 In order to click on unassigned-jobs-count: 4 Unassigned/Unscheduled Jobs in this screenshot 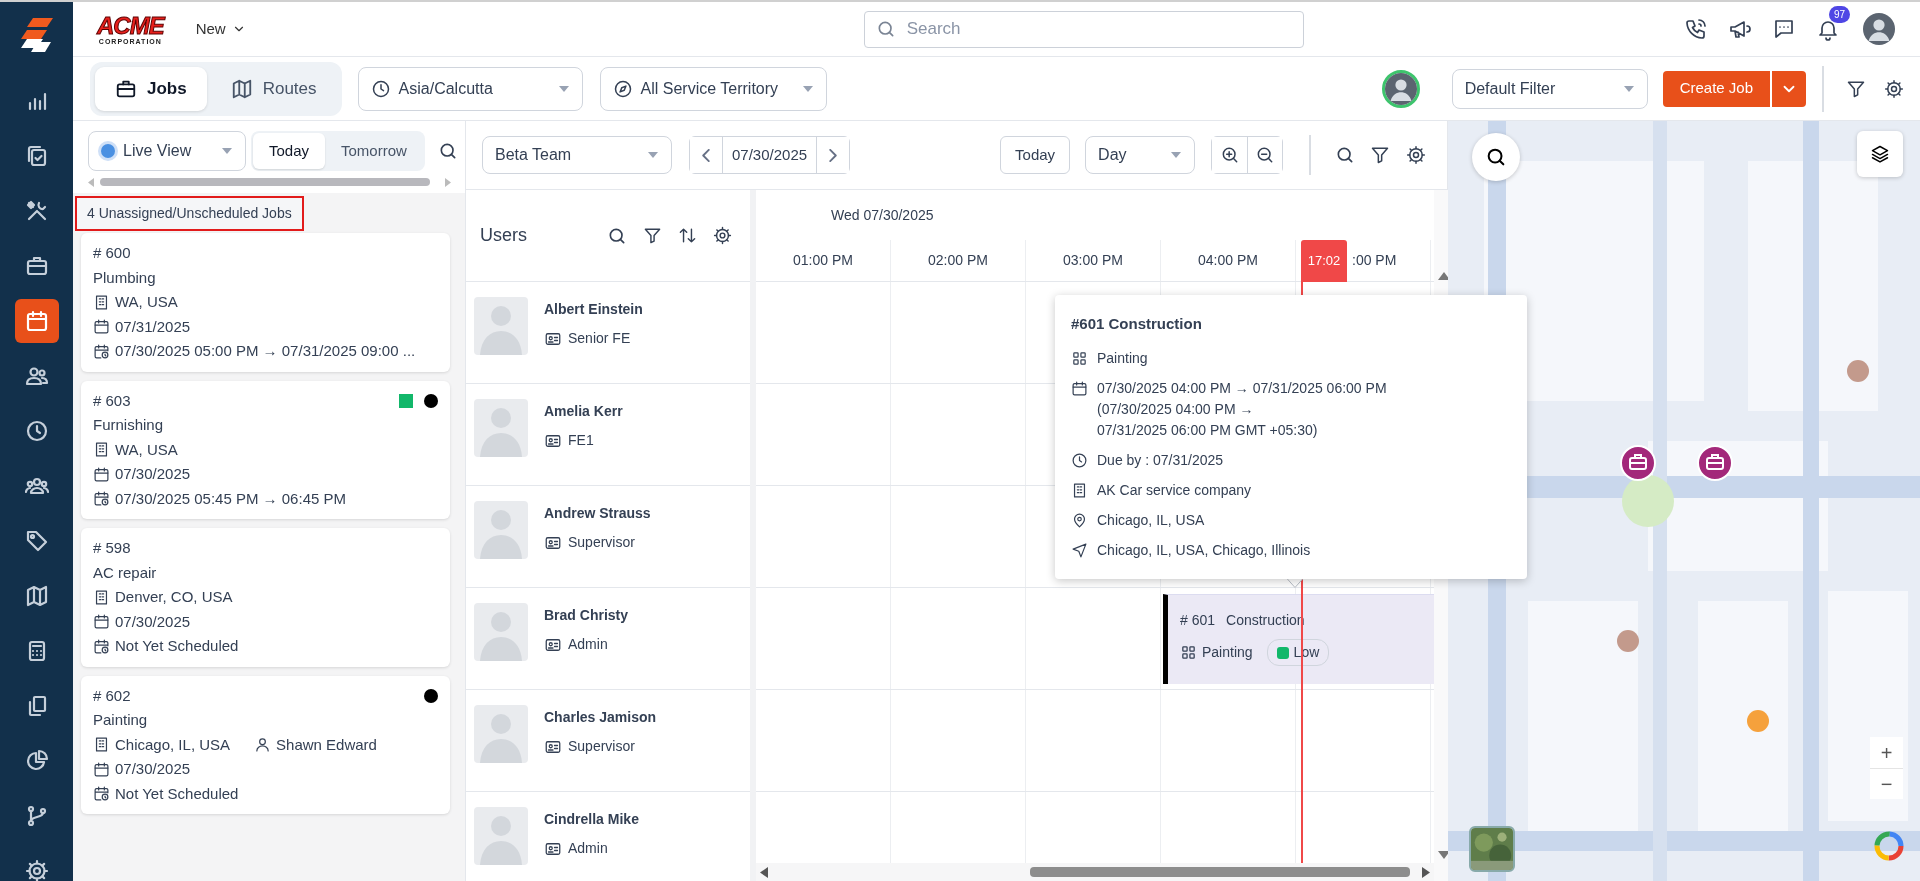, I will do `click(189, 213)`.